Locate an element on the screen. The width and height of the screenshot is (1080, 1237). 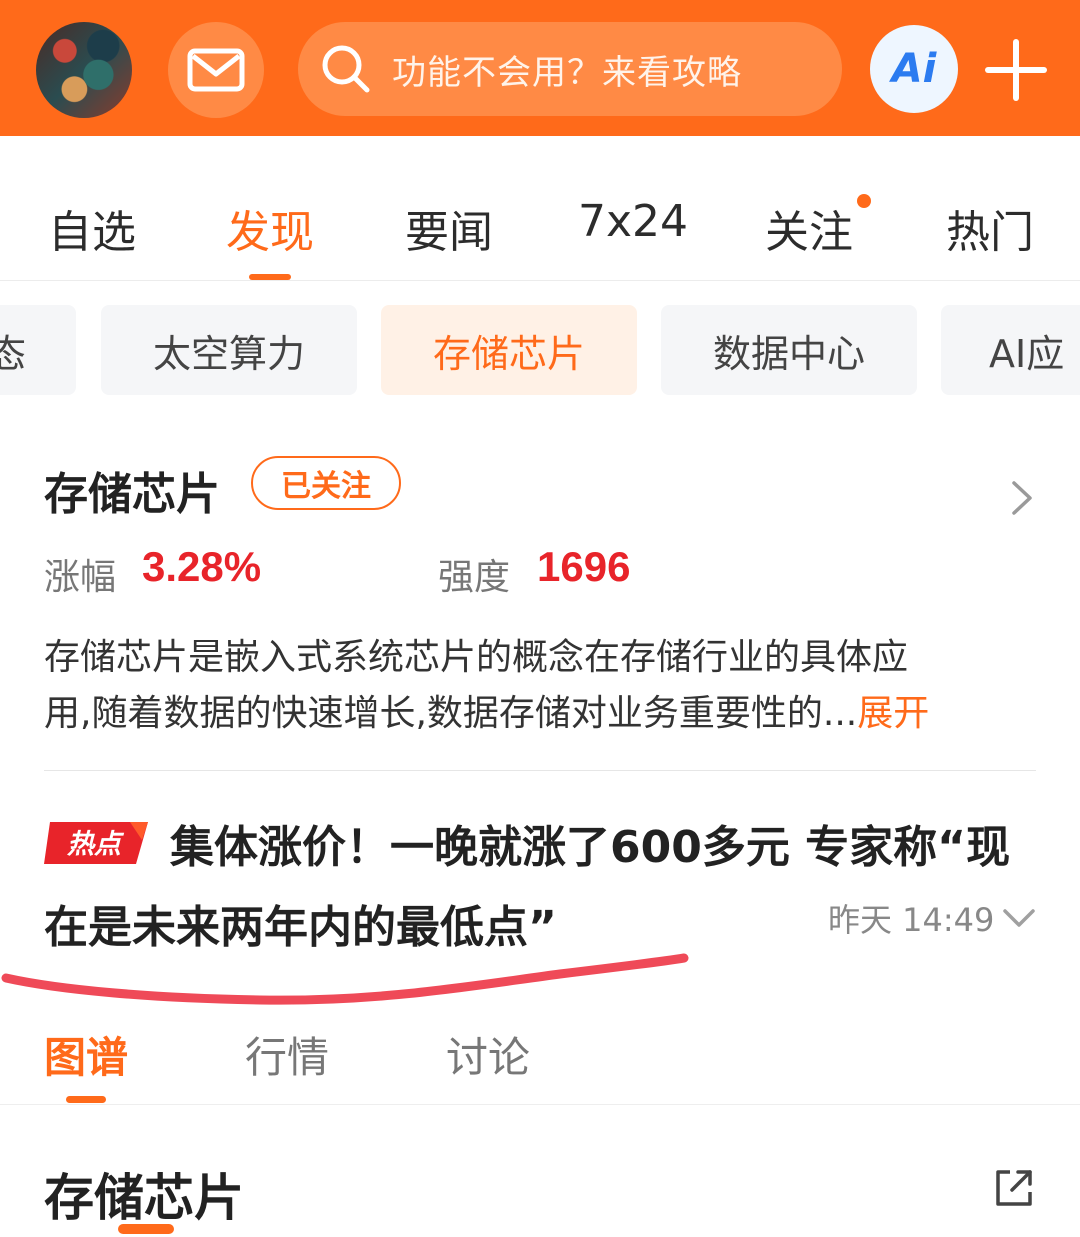
chip-storage-chips: 存储芯片 is located at coordinates (509, 350).